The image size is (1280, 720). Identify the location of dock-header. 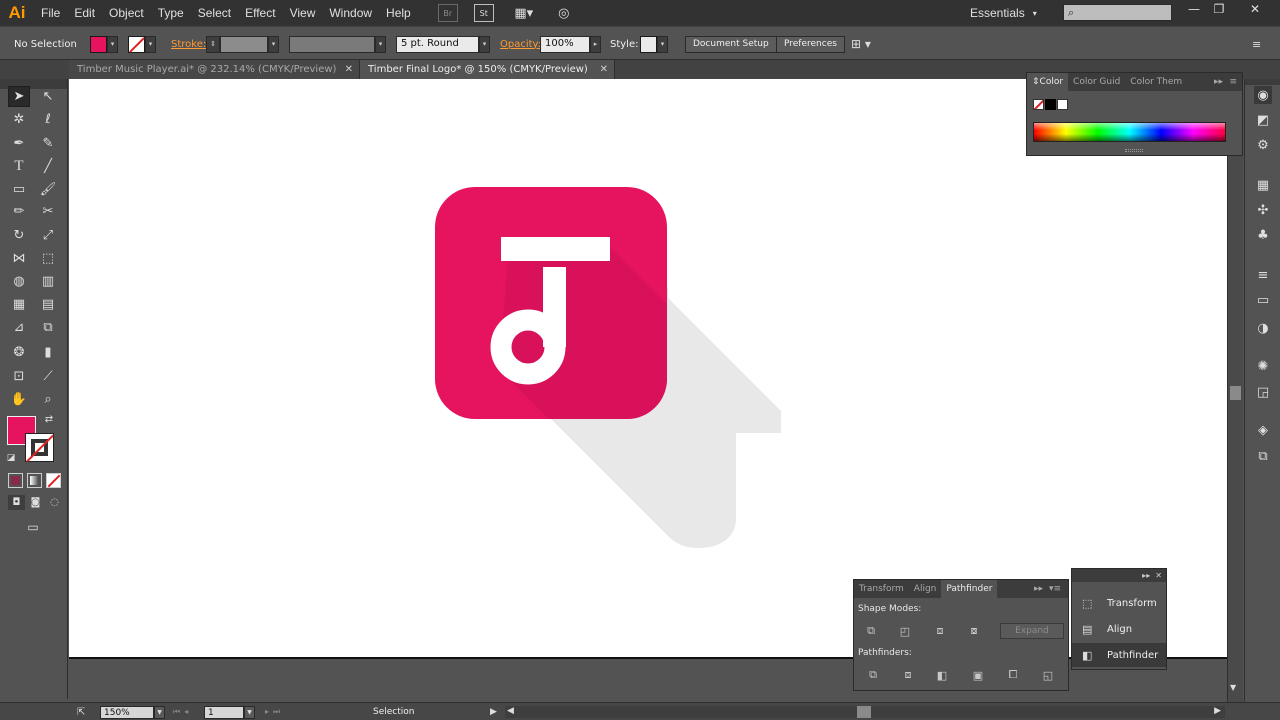
(1262, 82).